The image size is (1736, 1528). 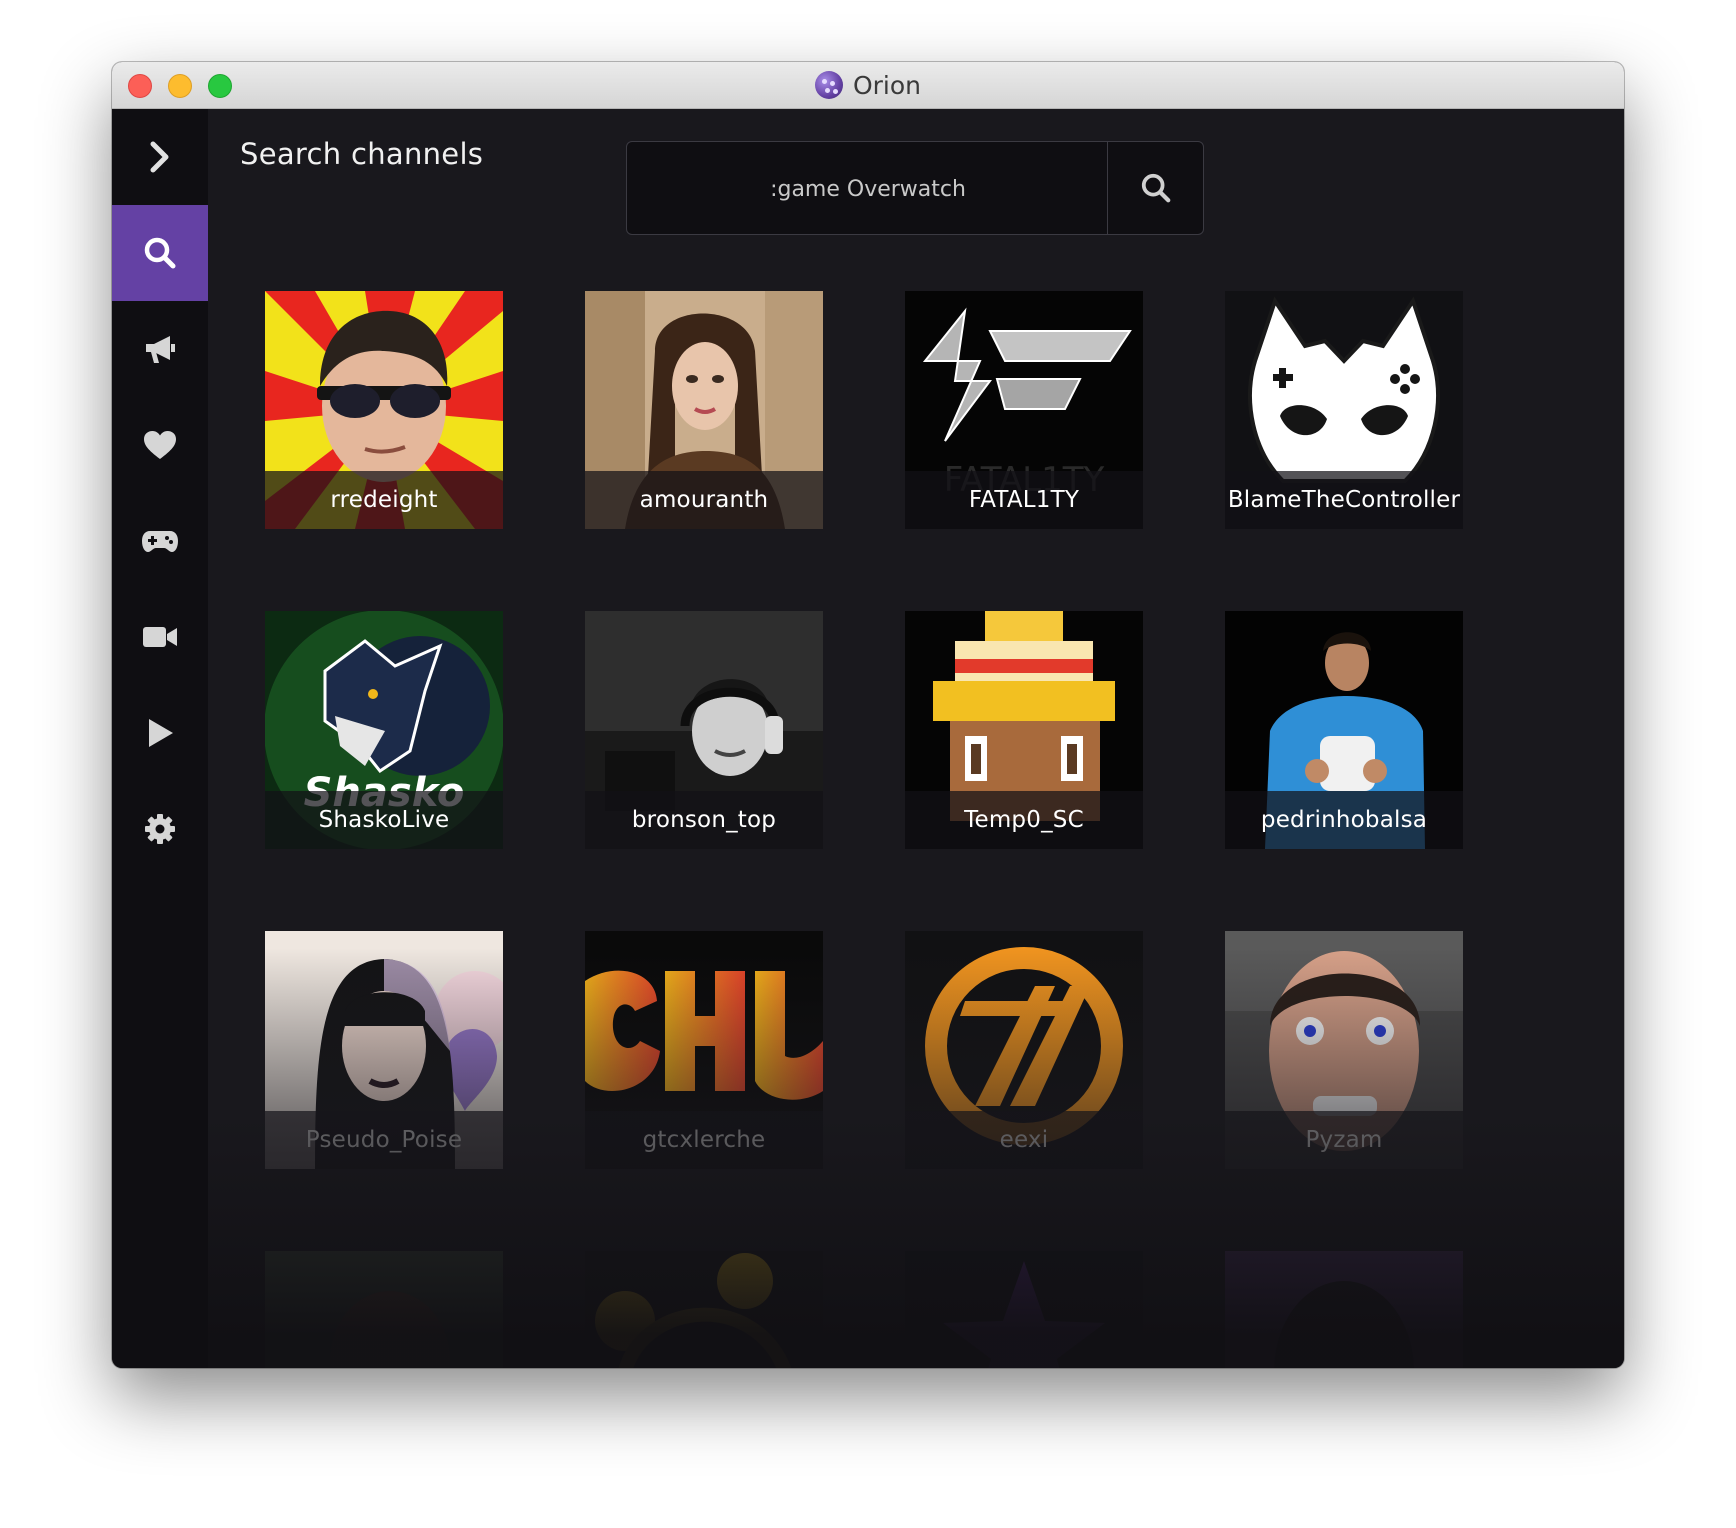 I want to click on channel-name: eexi, so click(x=1024, y=1140).